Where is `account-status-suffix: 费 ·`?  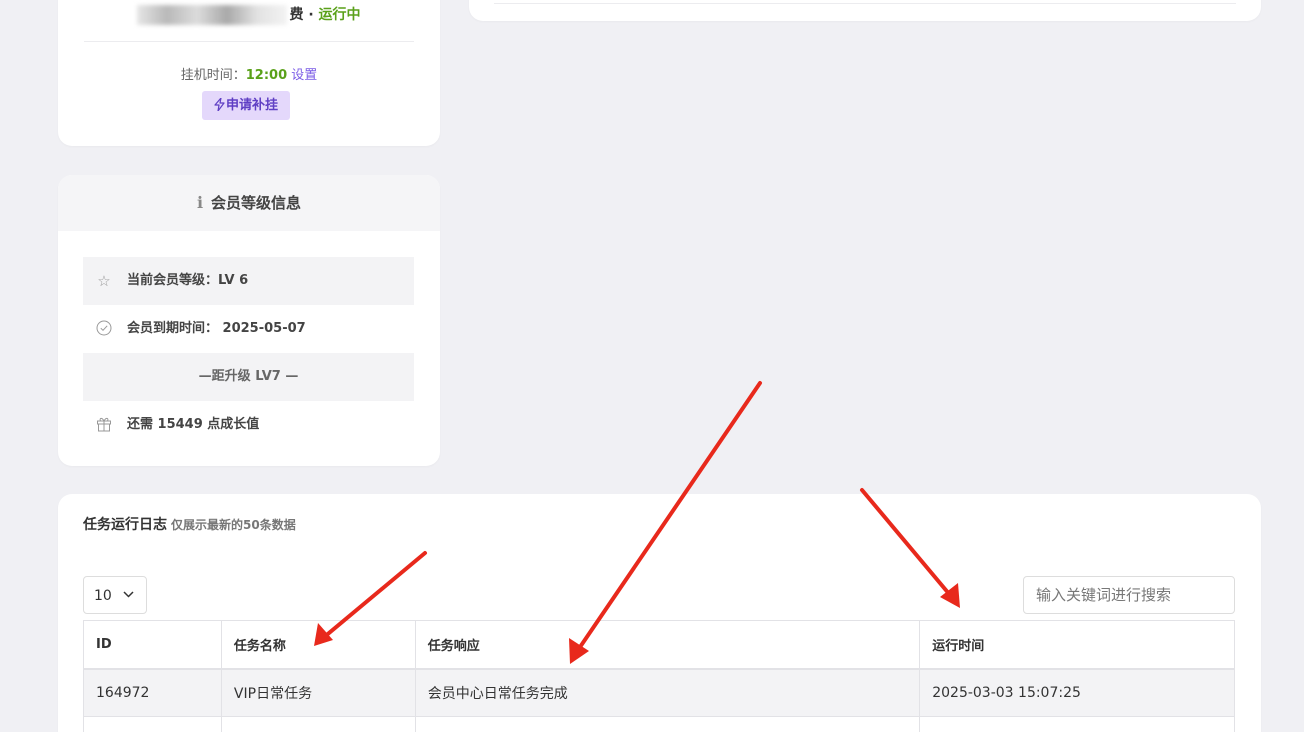 account-status-suffix: 费 · is located at coordinates (304, 15).